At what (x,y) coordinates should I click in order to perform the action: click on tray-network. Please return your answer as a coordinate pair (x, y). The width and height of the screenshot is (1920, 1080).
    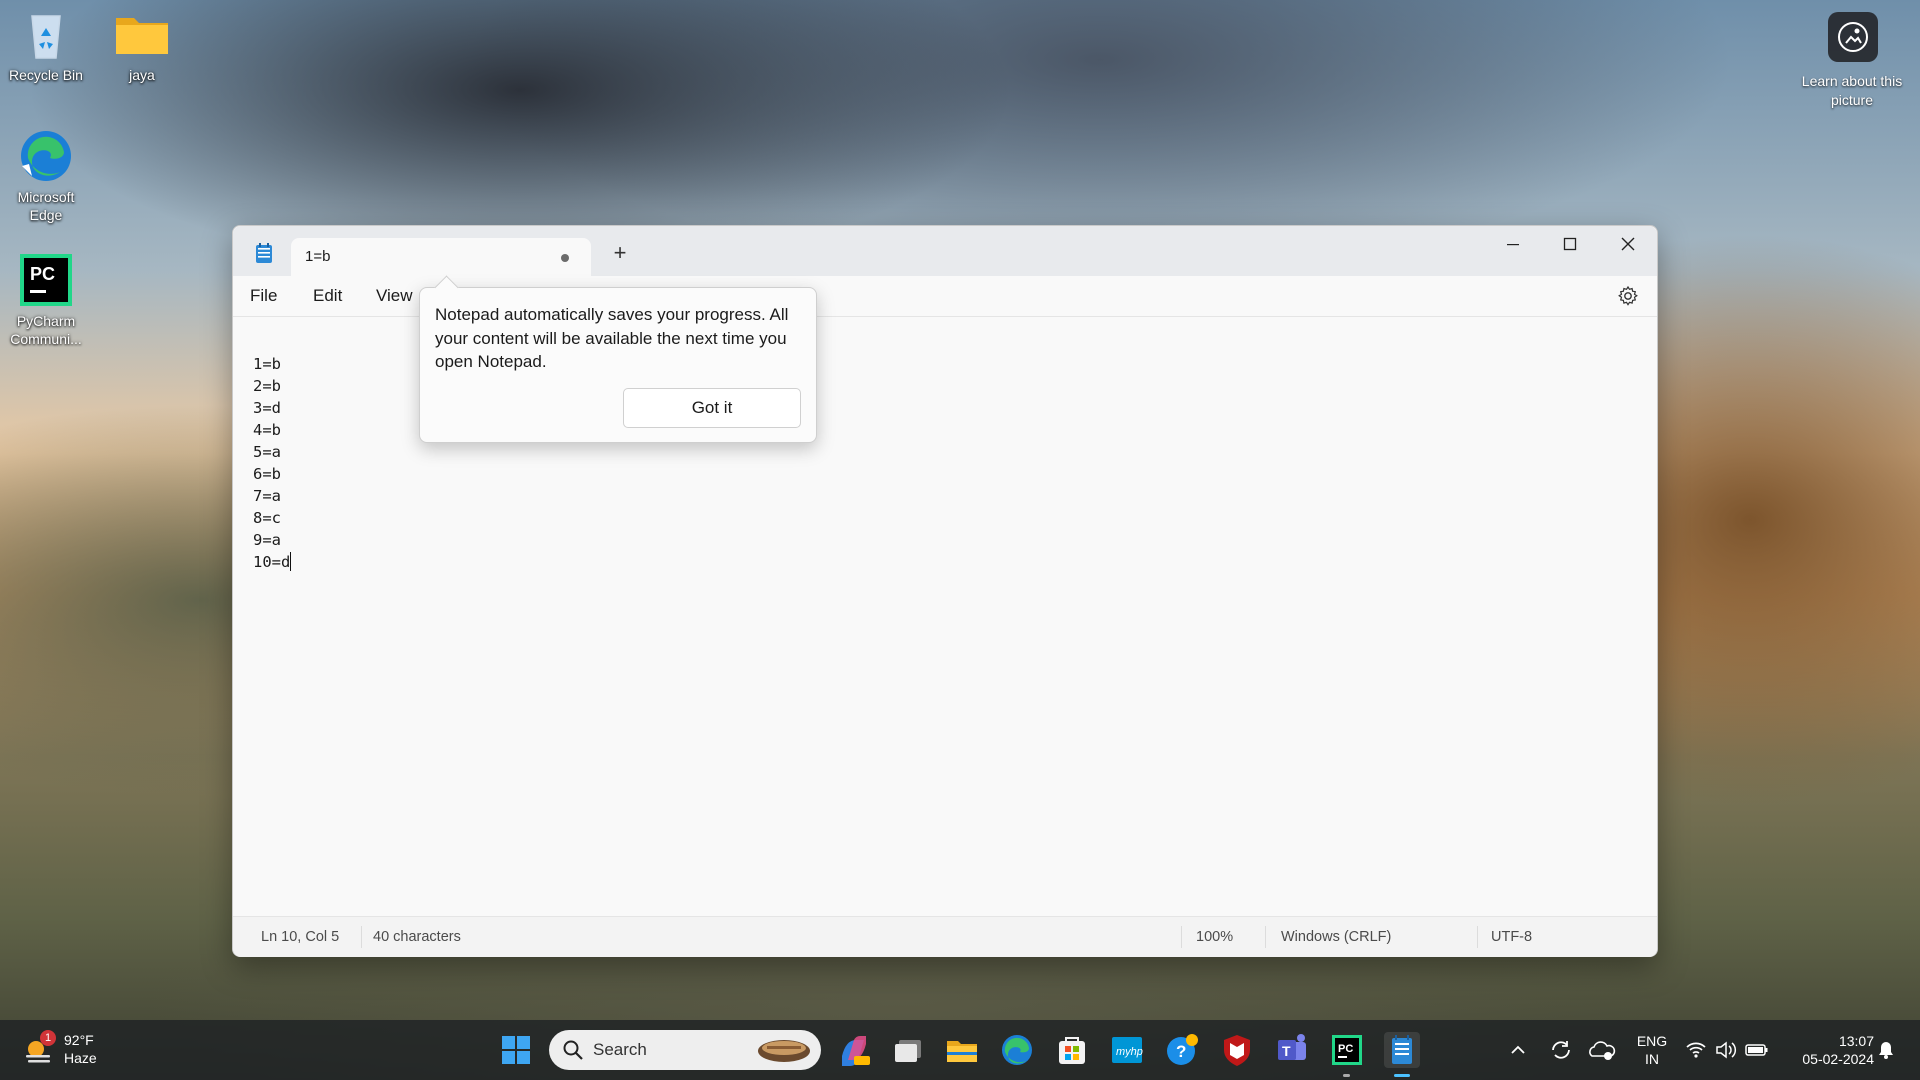
    Looking at the image, I should click on (1696, 1050).